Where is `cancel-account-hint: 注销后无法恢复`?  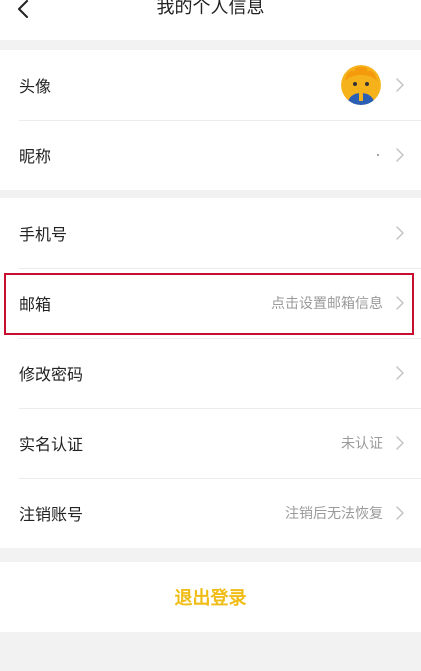 cancel-account-hint: 注销后无法恢复 is located at coordinates (334, 514).